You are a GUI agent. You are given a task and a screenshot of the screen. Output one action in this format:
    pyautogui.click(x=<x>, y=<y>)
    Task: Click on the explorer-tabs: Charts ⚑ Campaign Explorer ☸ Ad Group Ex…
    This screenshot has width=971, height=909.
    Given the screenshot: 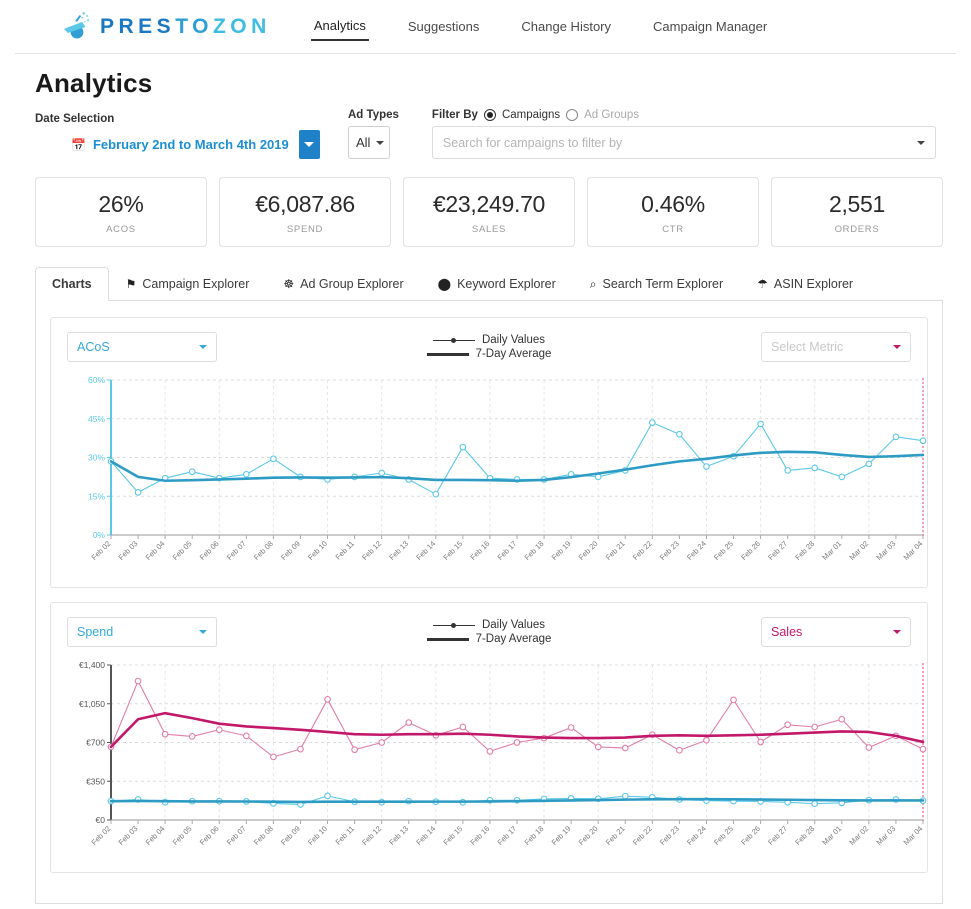 What is the action you would take?
    pyautogui.click(x=489, y=284)
    